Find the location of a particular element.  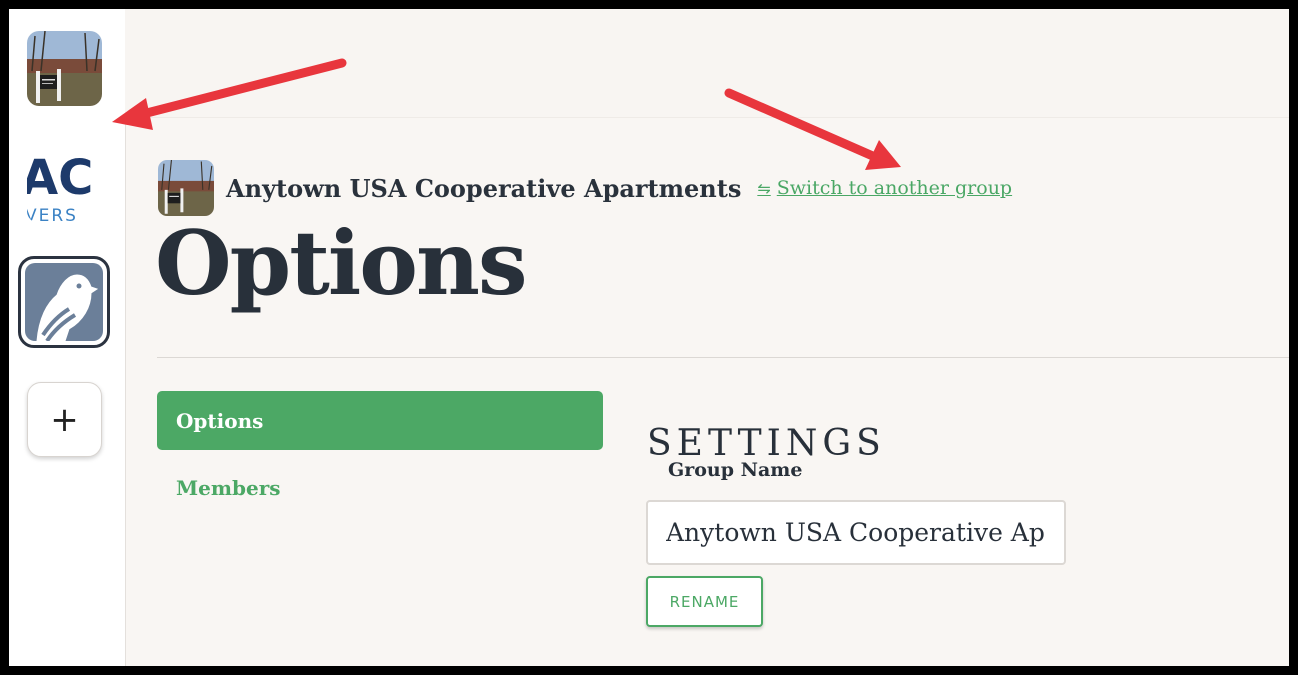

switch-group-link: ⇋ Switch to another group is located at coordinates (884, 188).